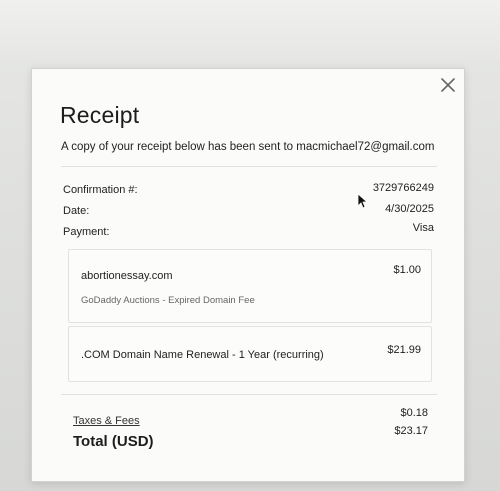 This screenshot has width=500, height=491. What do you see at coordinates (409, 209) in the screenshot?
I see `date-value: 4/30/2025` at bounding box center [409, 209].